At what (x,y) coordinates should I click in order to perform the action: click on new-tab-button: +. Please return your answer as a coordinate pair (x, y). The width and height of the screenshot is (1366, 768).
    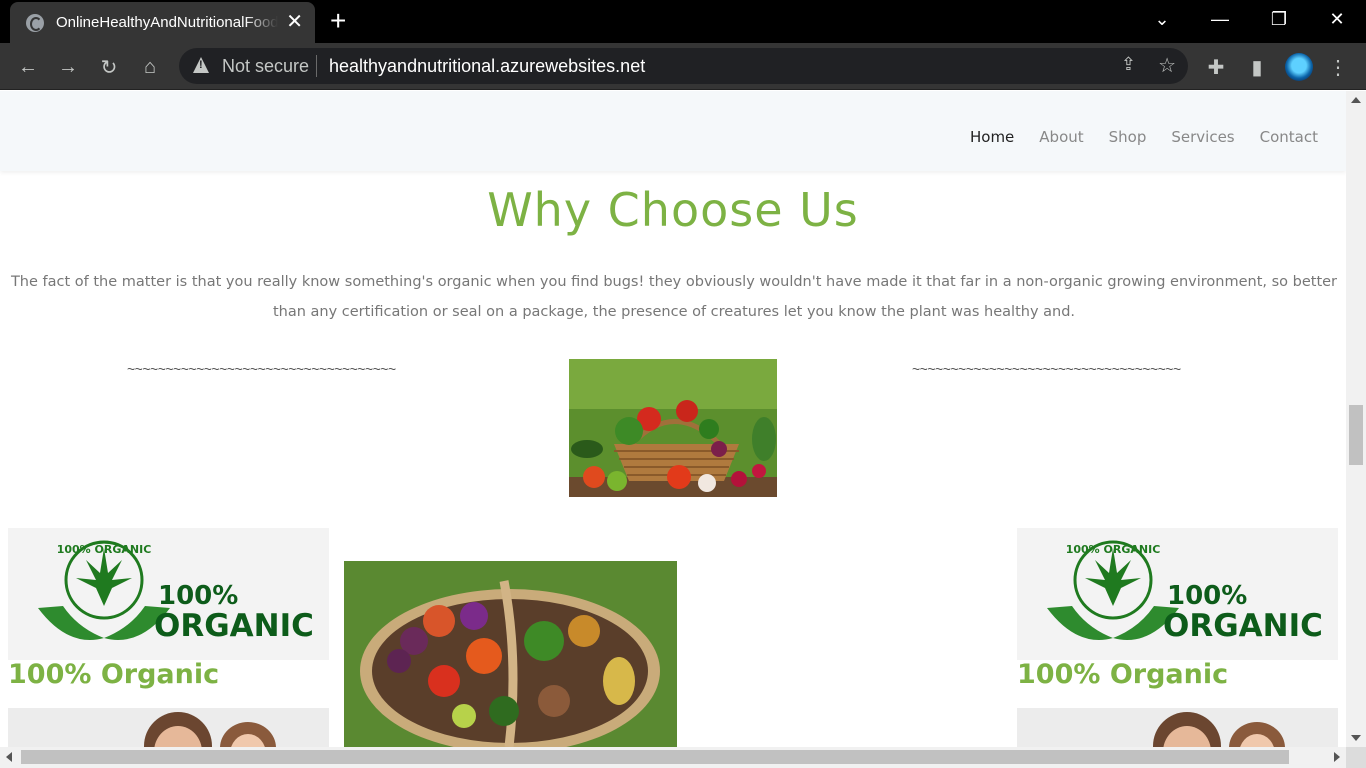
    Looking at the image, I should click on (338, 21).